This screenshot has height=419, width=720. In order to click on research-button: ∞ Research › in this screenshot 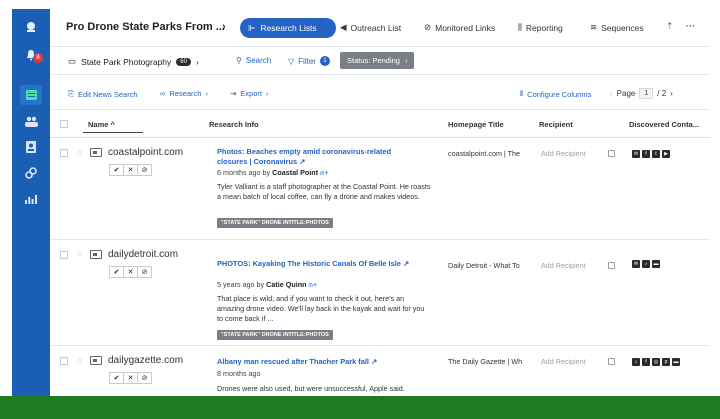, I will do `click(184, 93)`.